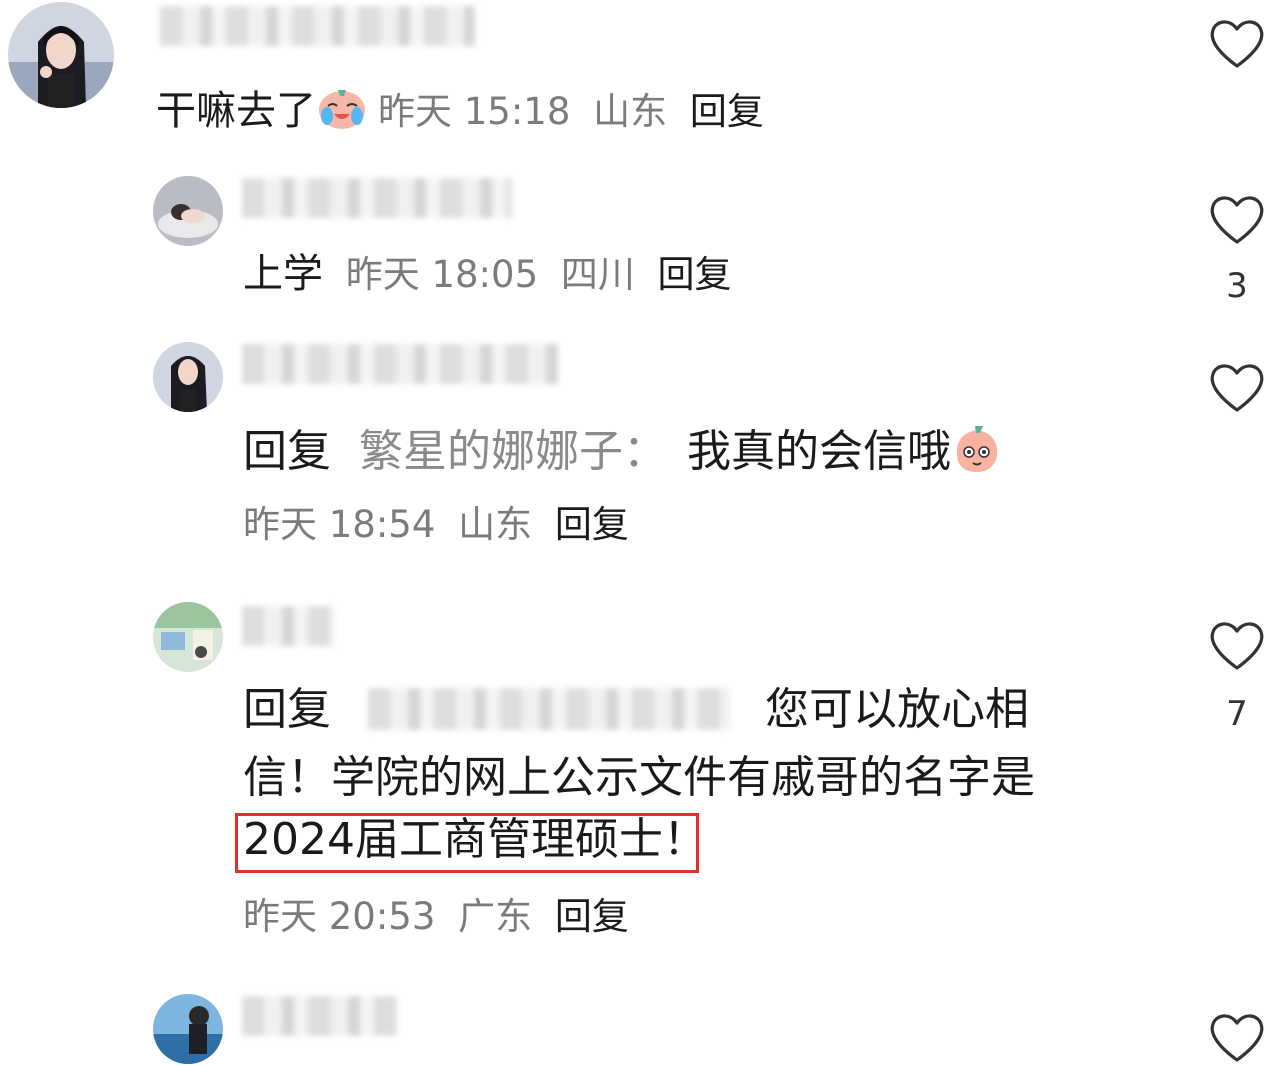 The image size is (1280, 1066). I want to click on comment-4-line-1-text: 您可以放心相, so click(897, 710).